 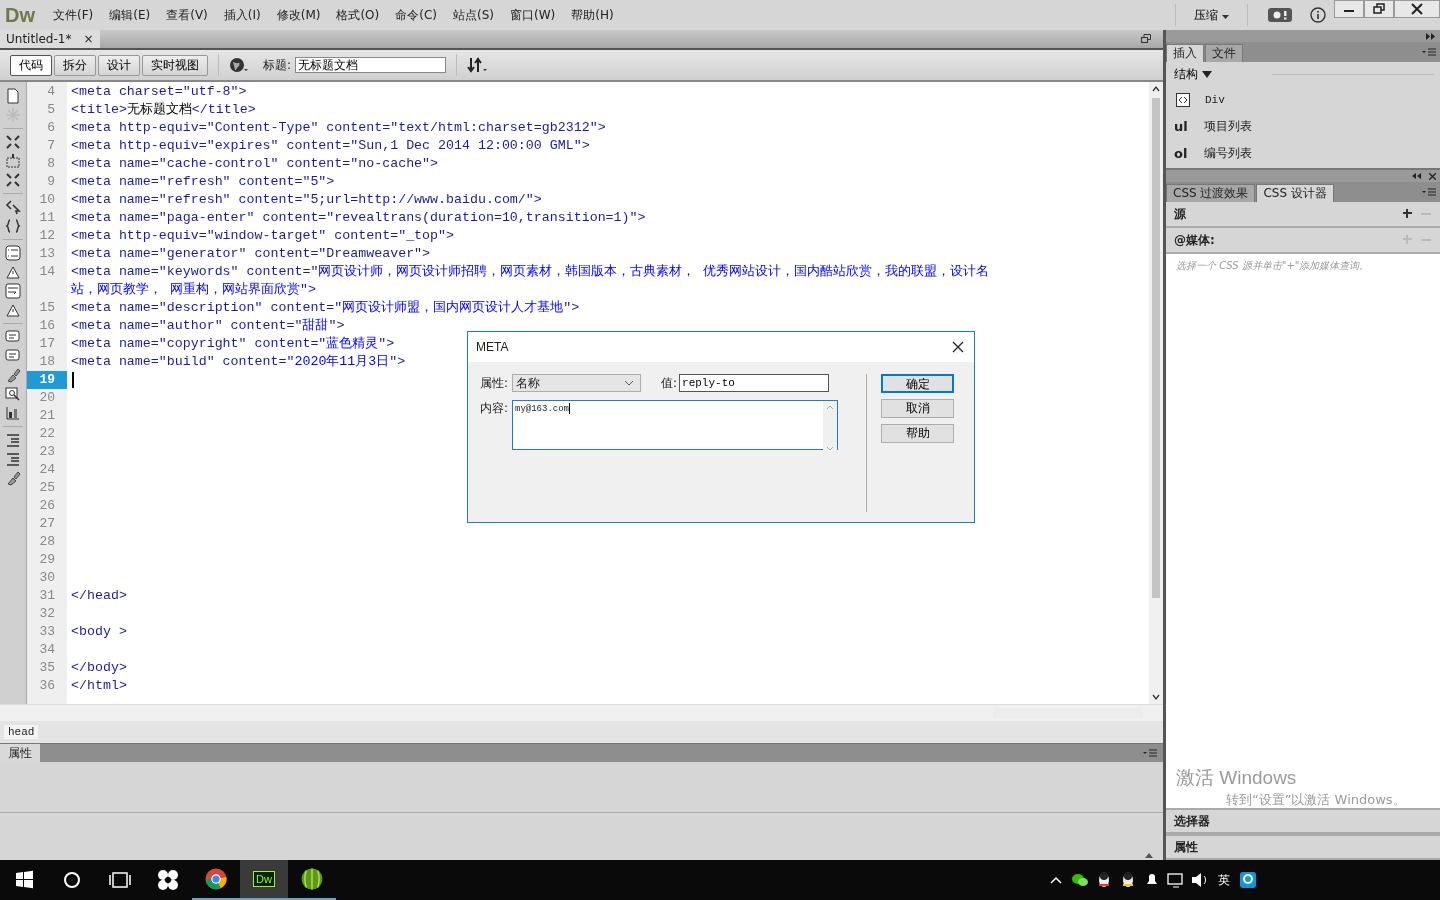 I want to click on info-icon, so click(x=1318, y=15).